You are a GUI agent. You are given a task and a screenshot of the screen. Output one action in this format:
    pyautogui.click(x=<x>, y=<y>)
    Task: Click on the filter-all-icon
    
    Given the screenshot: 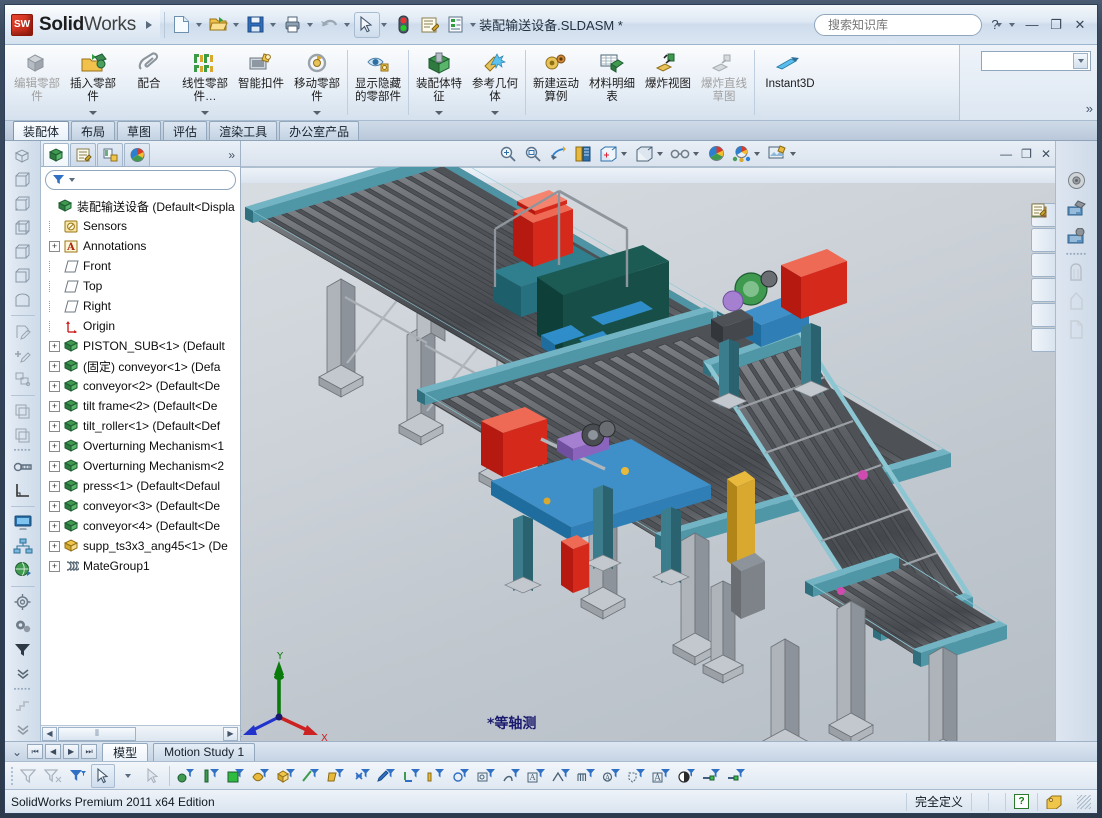 What is the action you would take?
    pyautogui.click(x=78, y=776)
    